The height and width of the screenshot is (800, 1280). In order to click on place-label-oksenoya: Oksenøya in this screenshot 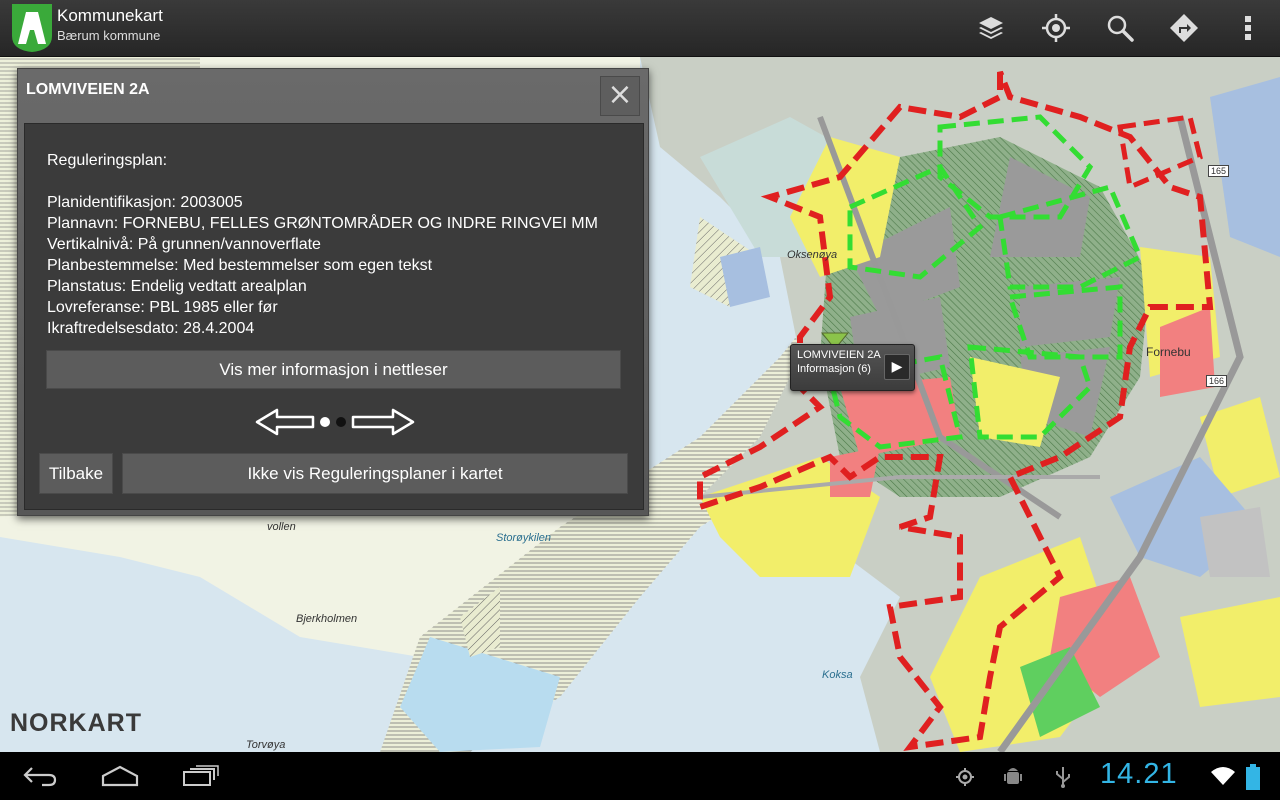, I will do `click(812, 255)`.